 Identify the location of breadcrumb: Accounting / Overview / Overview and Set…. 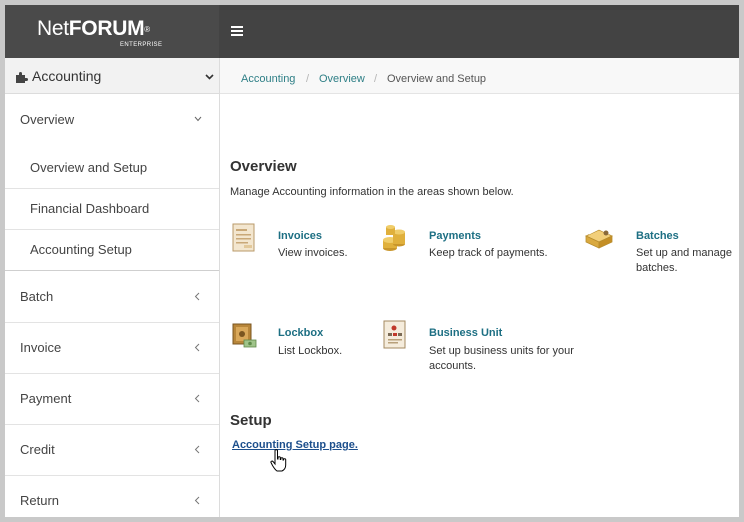
(479, 76).